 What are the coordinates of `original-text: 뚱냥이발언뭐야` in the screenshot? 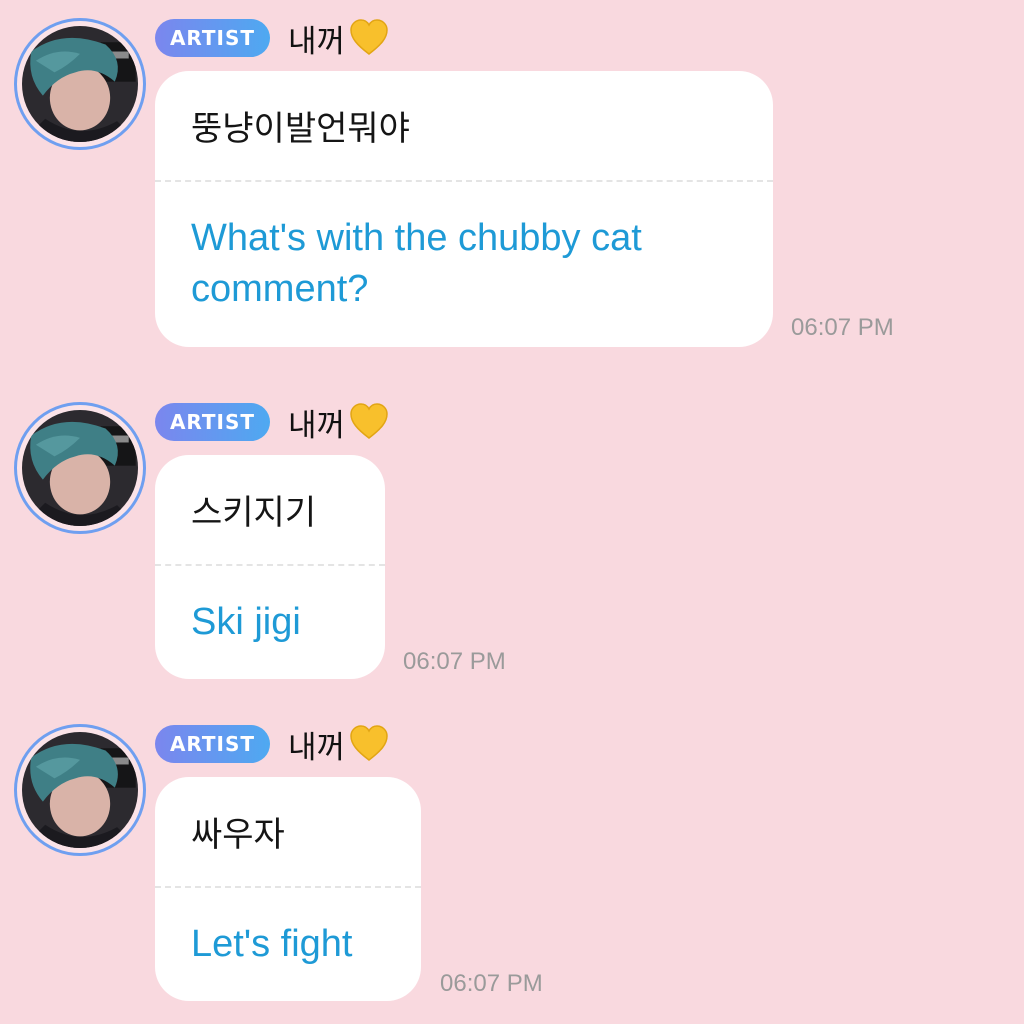 It's located at (300, 129).